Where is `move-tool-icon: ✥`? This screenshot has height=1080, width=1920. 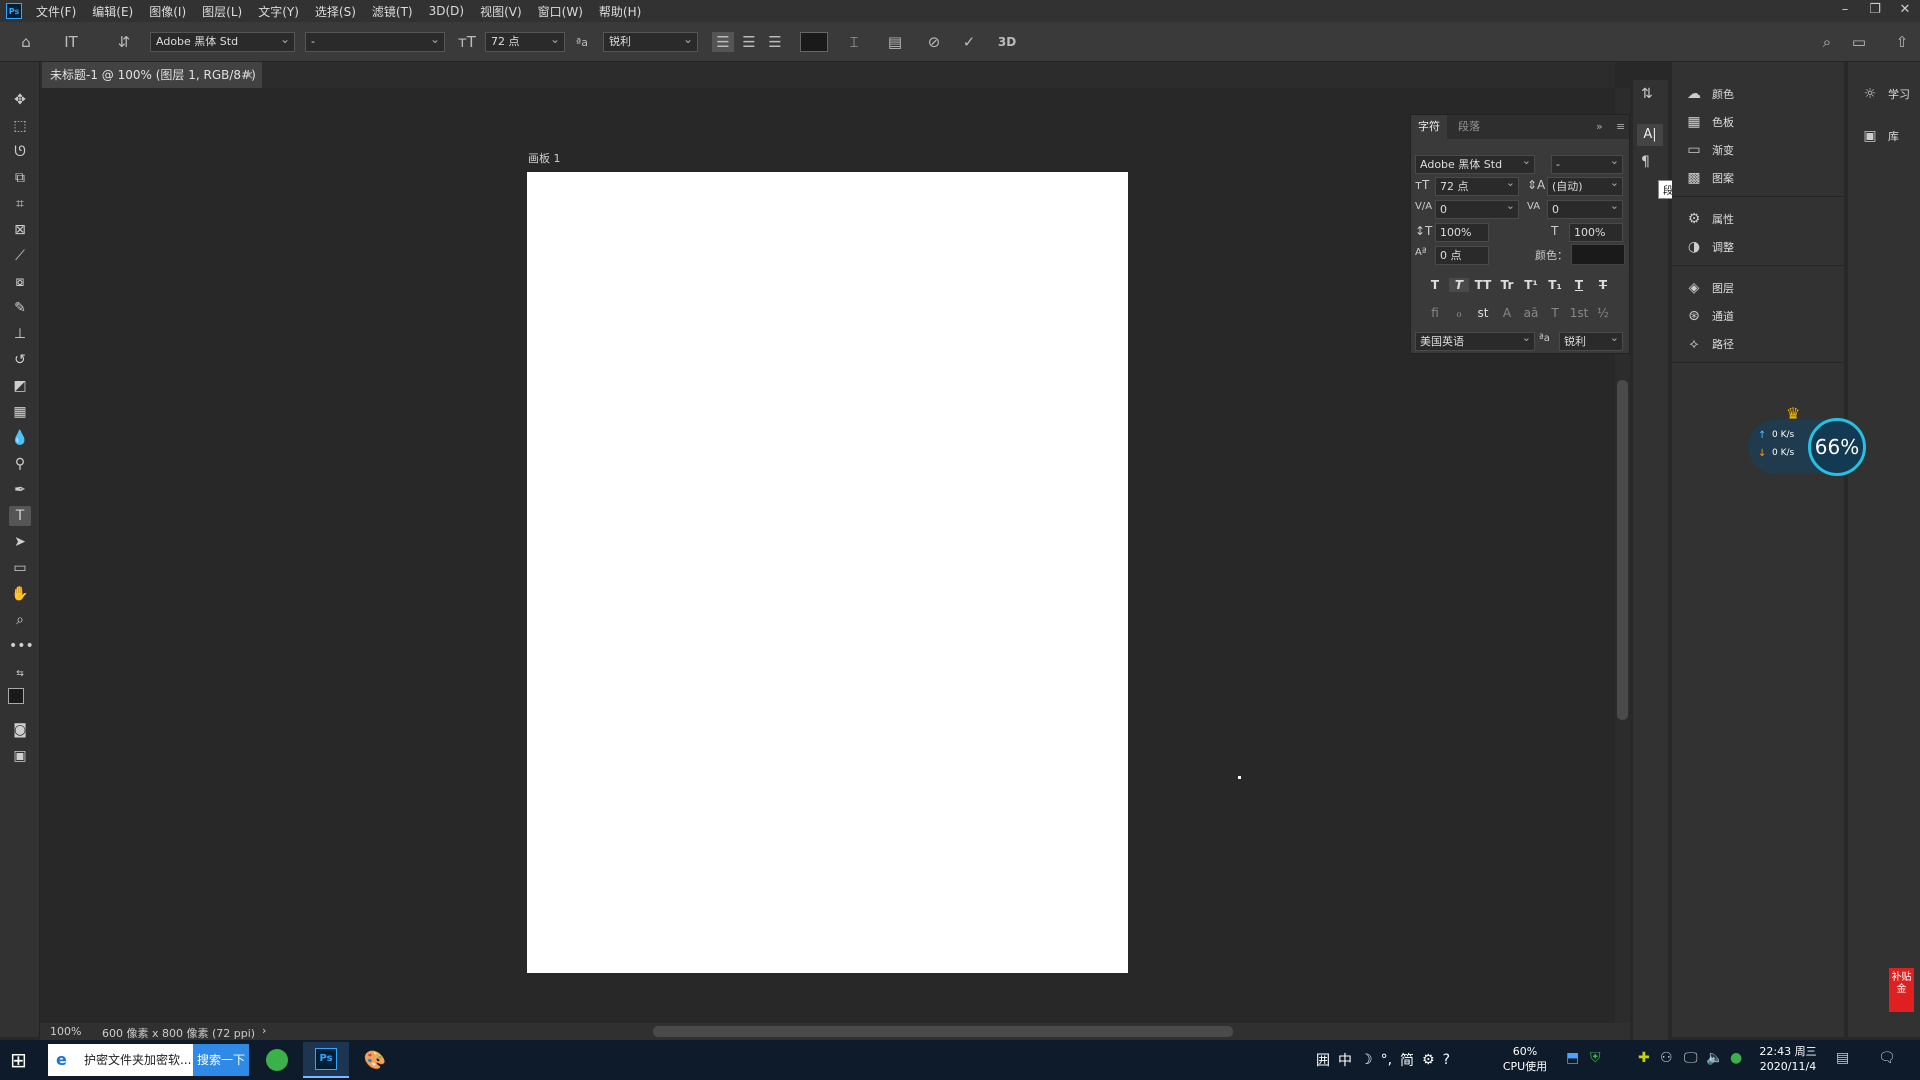
move-tool-icon: ✥ is located at coordinates (20, 100).